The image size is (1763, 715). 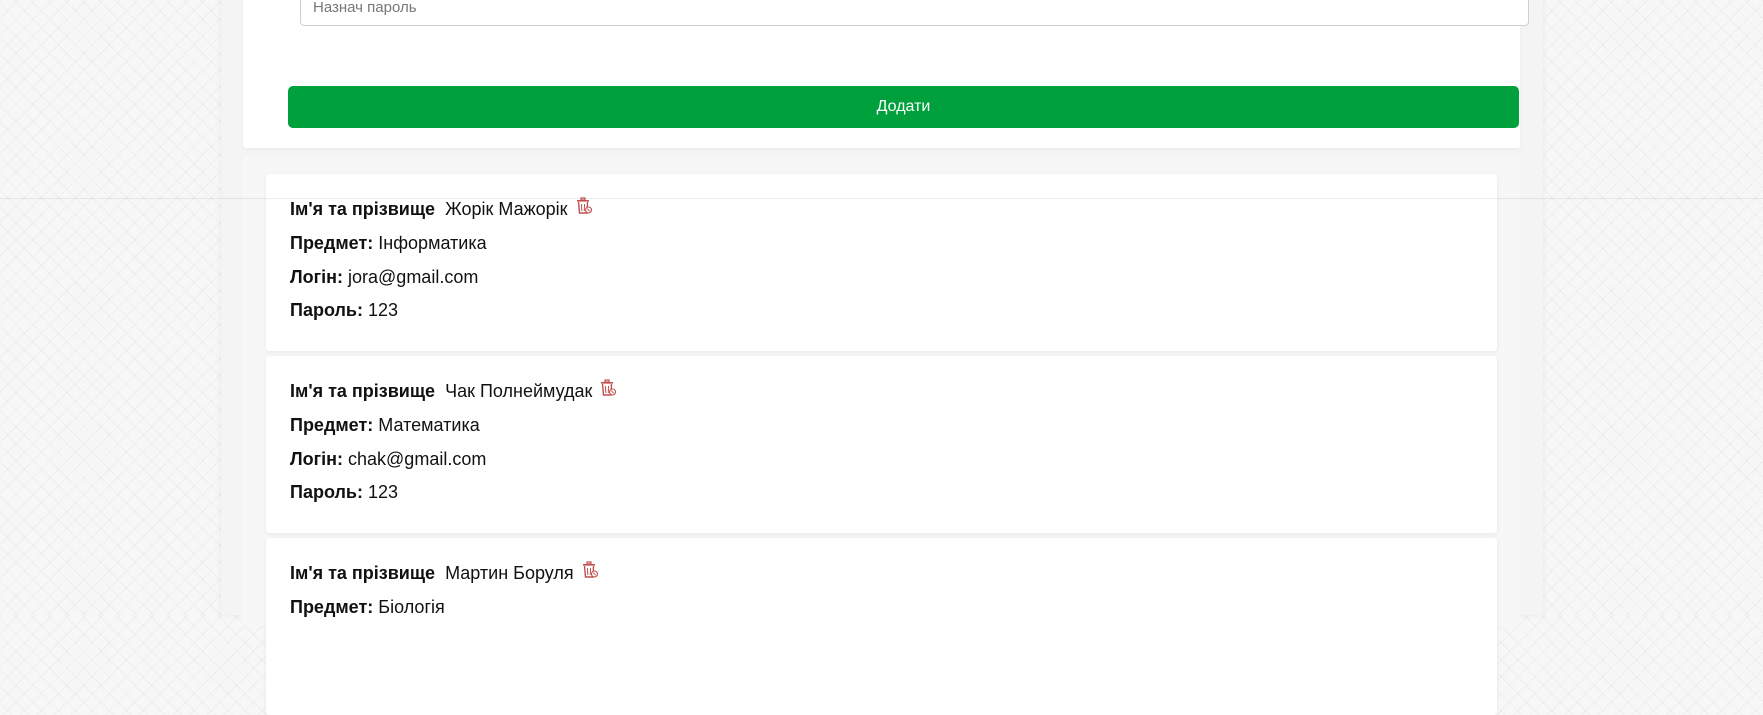 I want to click on teacher-name-row: Ім'я та прізвище Жорік Мажорік, so click(x=441, y=209).